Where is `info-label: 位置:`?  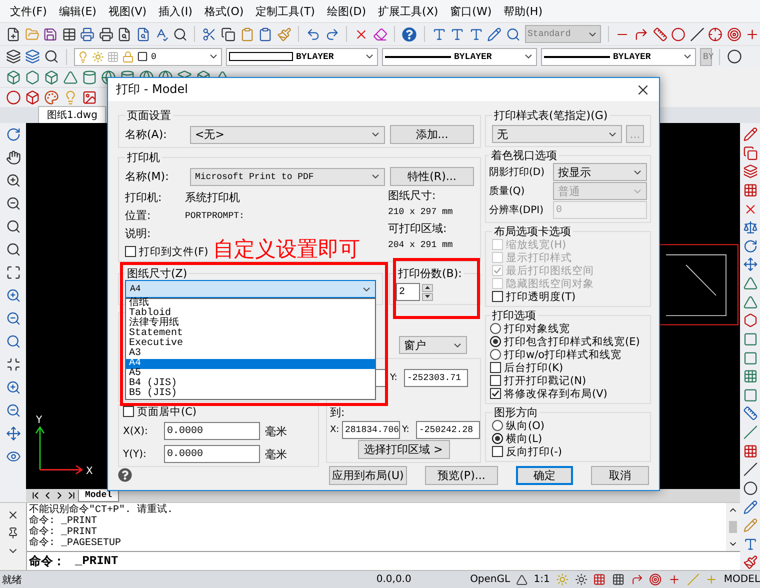 info-label: 位置: is located at coordinates (138, 215).